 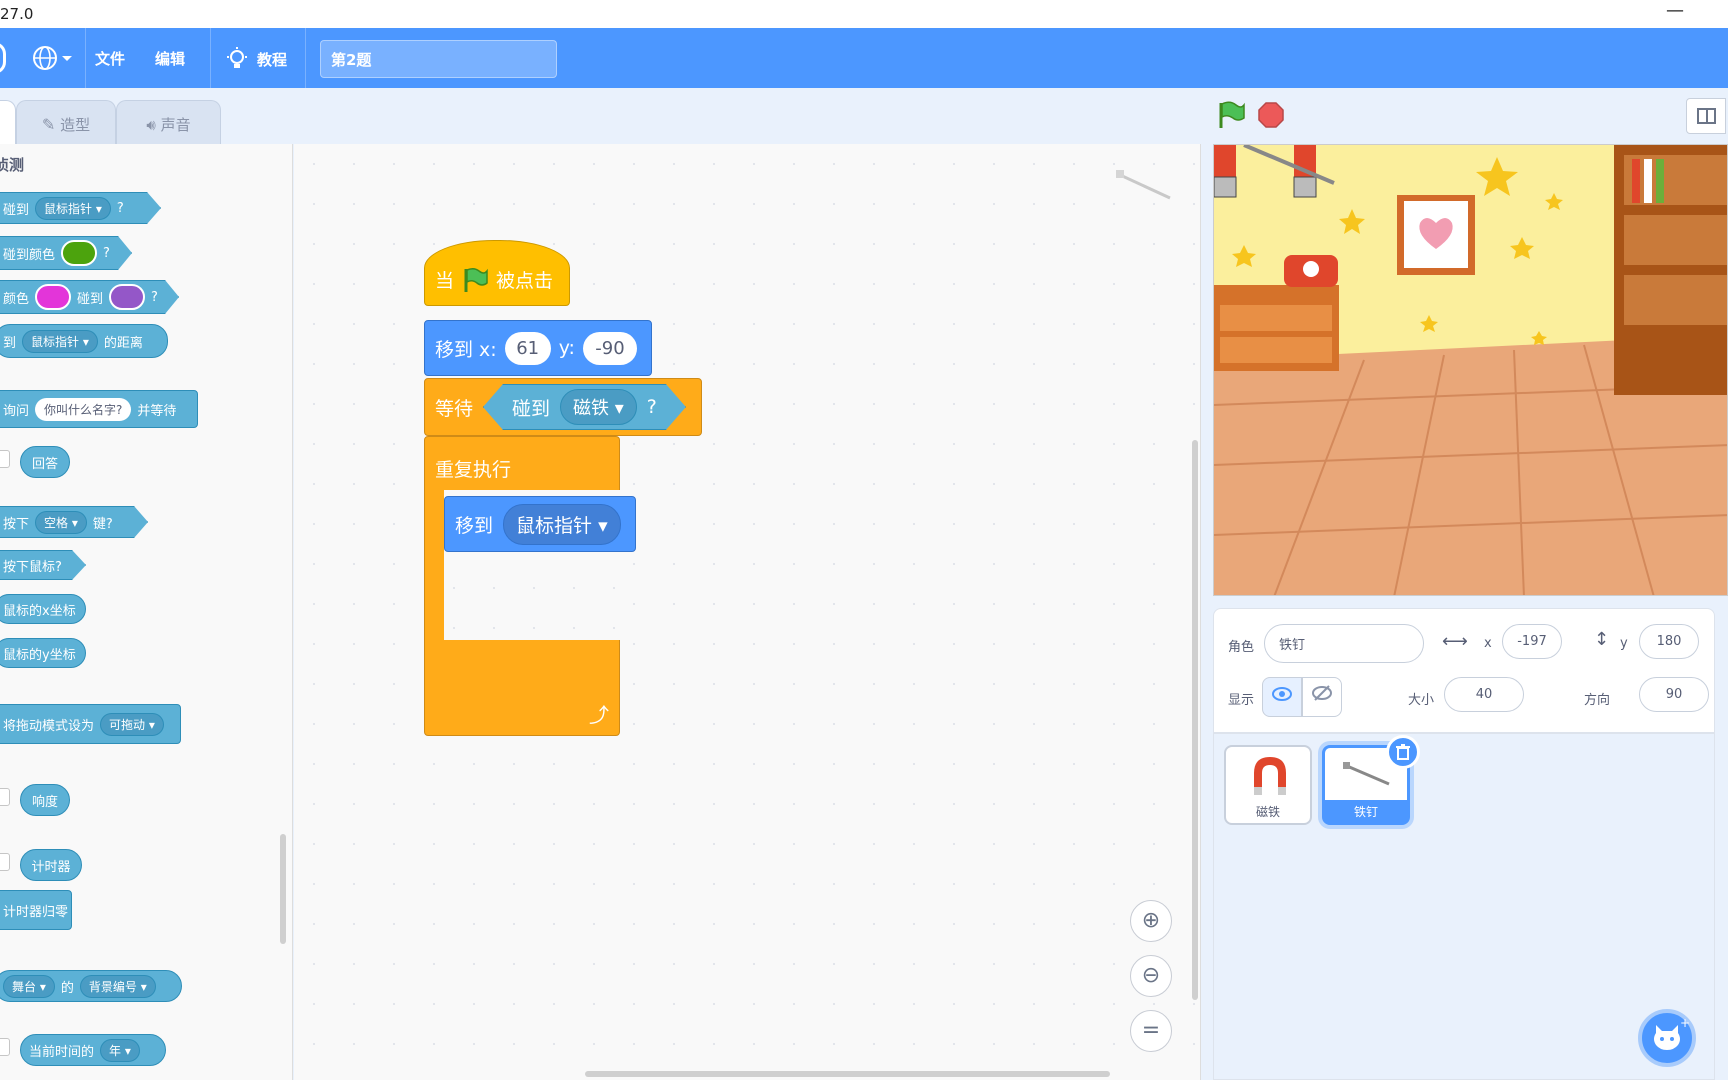 I want to click on brush-icon: ✎, so click(x=48, y=124).